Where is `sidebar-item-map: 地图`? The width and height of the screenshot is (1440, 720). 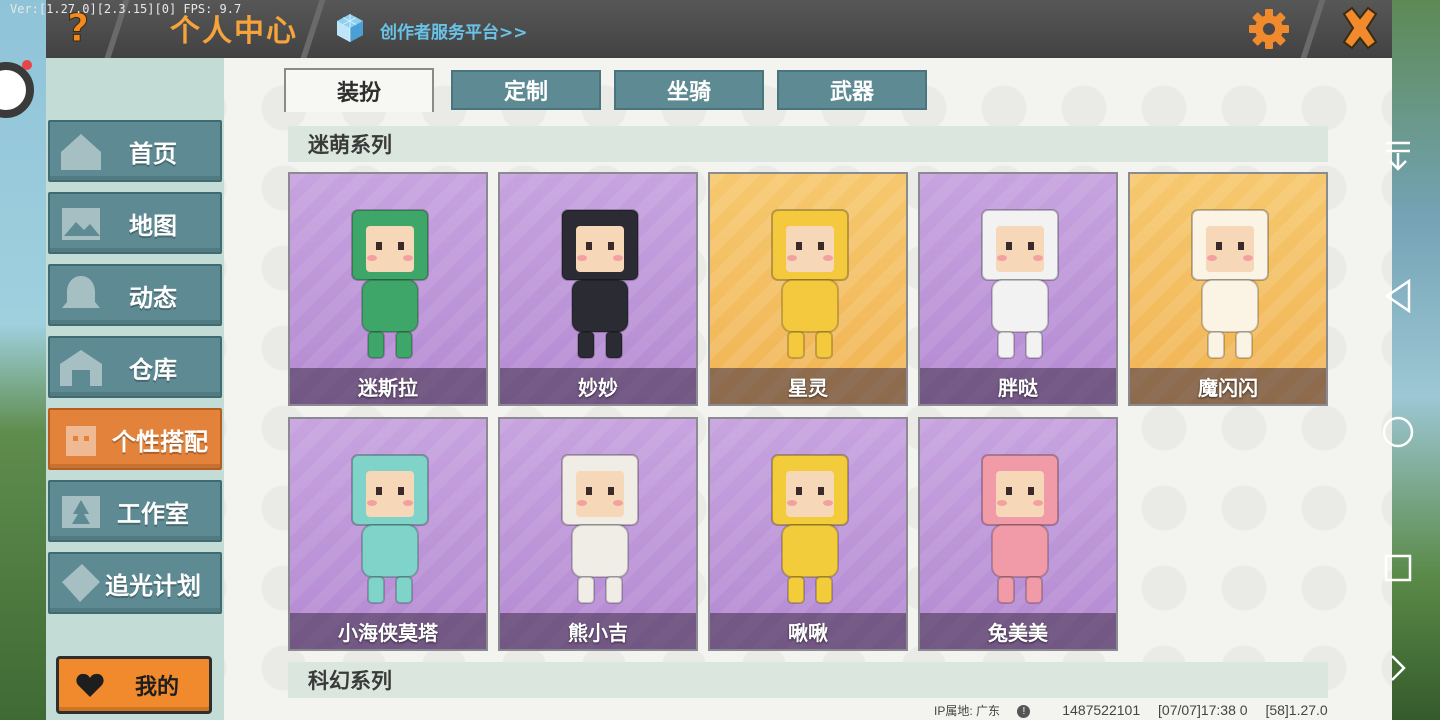 sidebar-item-map: 地图 is located at coordinates (135, 223).